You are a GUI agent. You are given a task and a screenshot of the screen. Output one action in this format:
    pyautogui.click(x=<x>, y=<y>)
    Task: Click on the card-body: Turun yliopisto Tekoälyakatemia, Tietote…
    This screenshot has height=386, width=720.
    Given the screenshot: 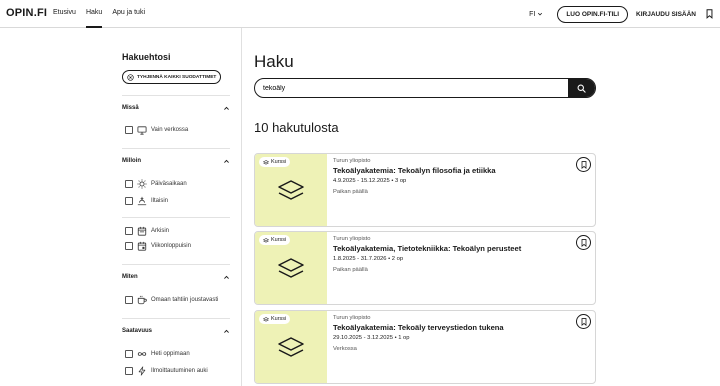 What is the action you would take?
    pyautogui.click(x=448, y=255)
    